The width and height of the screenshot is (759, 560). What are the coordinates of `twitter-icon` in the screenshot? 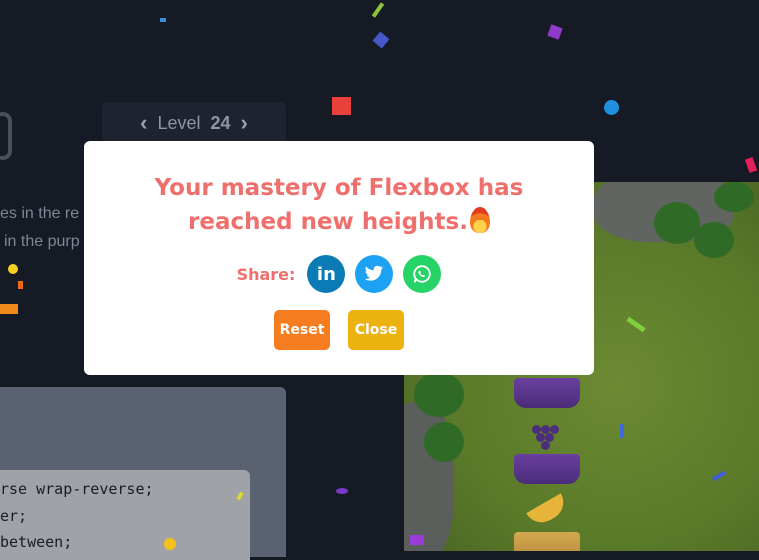 It's located at (374, 273).